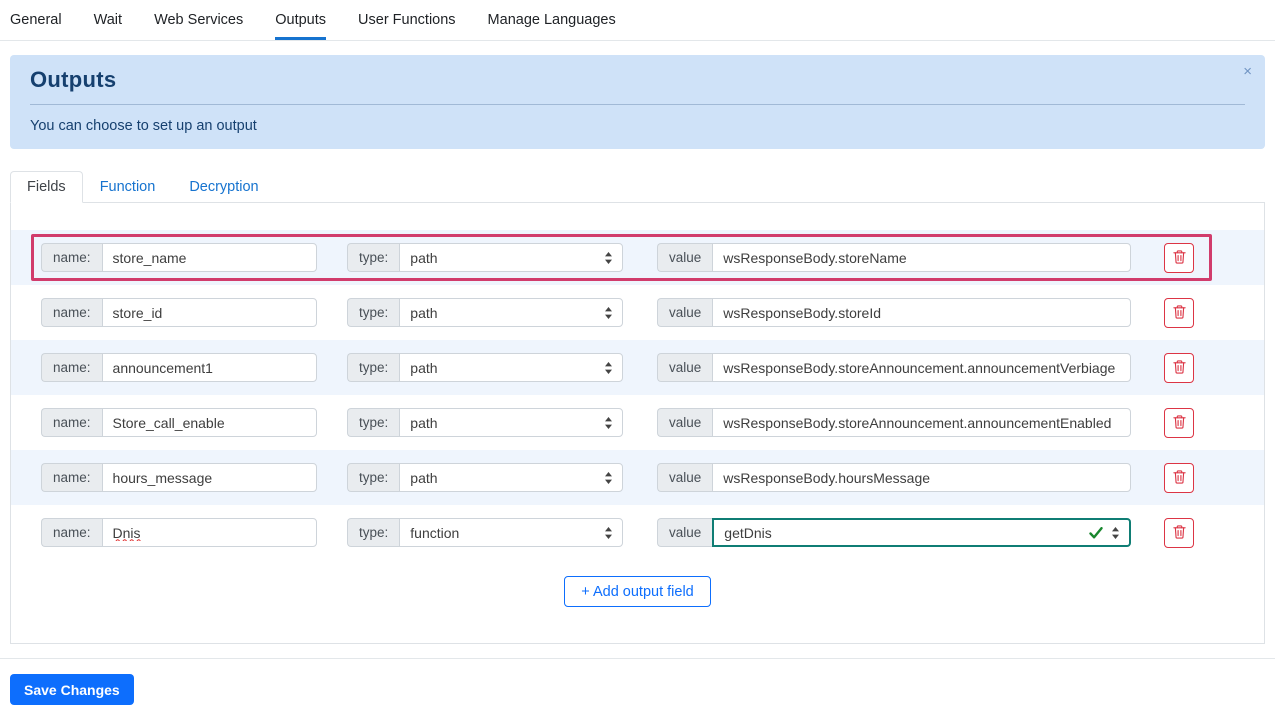 The height and width of the screenshot is (712, 1275). I want to click on alert-message: You can choose to set up an output, so click(143, 126).